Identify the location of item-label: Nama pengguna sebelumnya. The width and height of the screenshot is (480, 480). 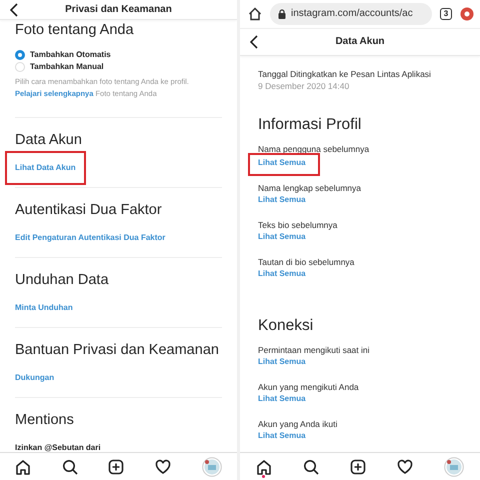
(314, 149).